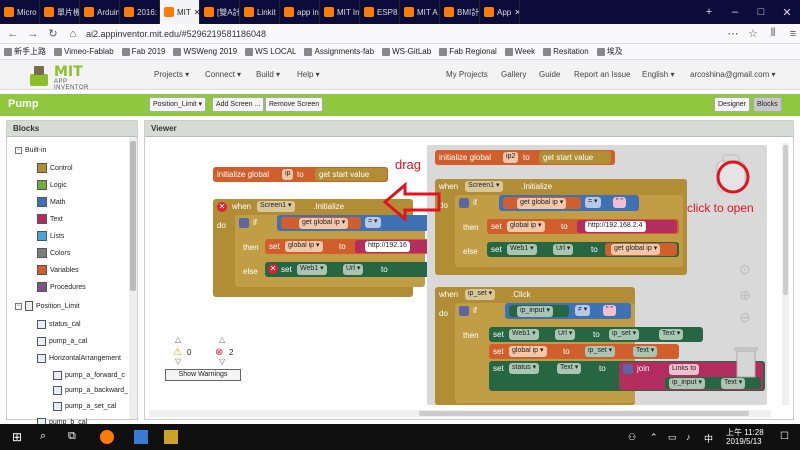 The height and width of the screenshot is (450, 800). I want to click on init-global-ip2-block: initialize global ip2 to get start value, so click(525, 157).